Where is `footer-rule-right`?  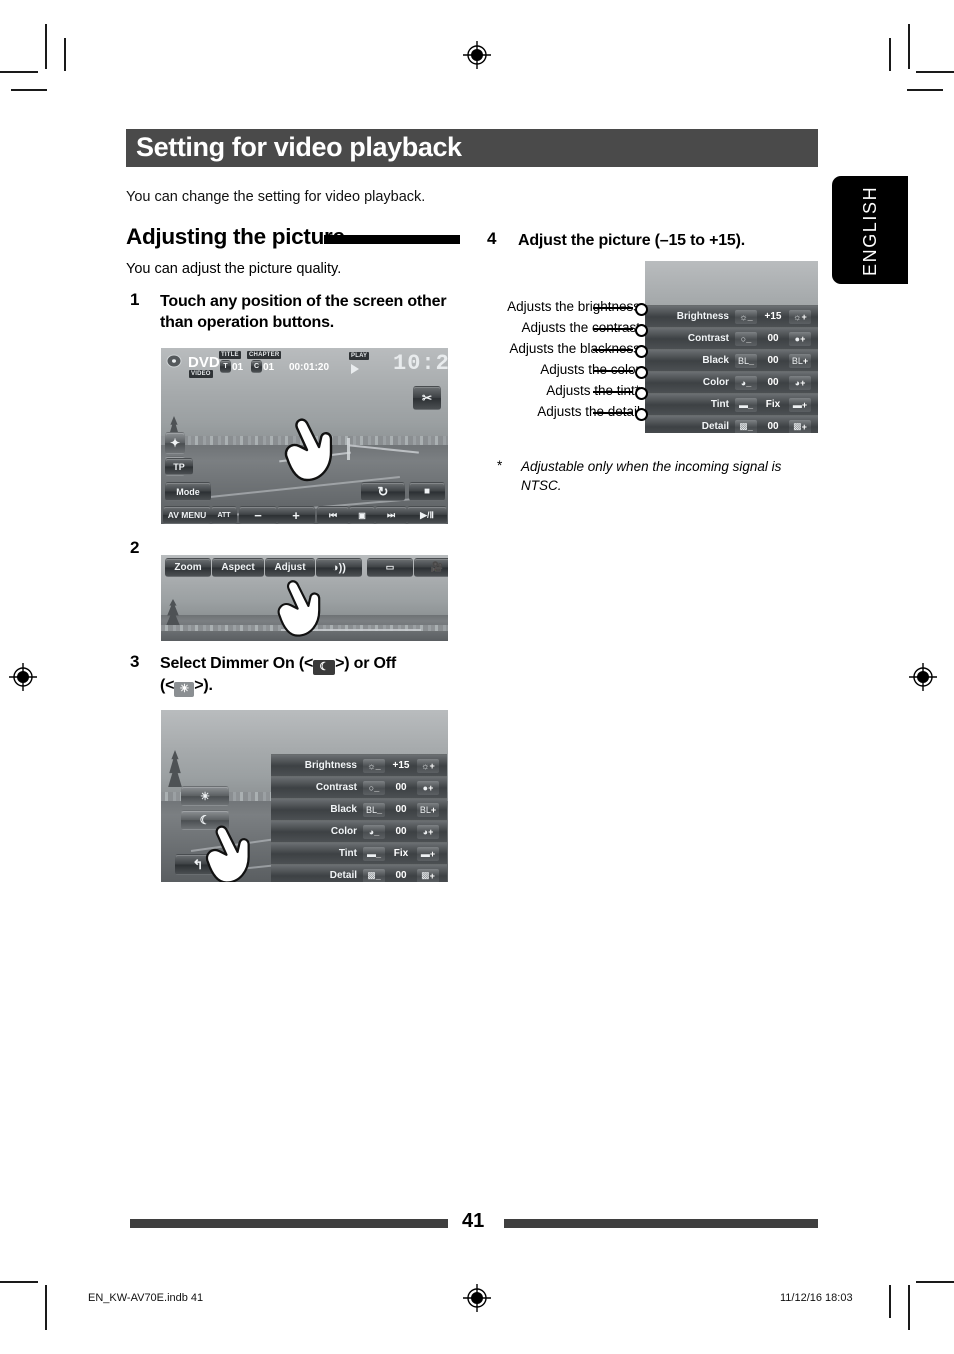 footer-rule-right is located at coordinates (661, 1223).